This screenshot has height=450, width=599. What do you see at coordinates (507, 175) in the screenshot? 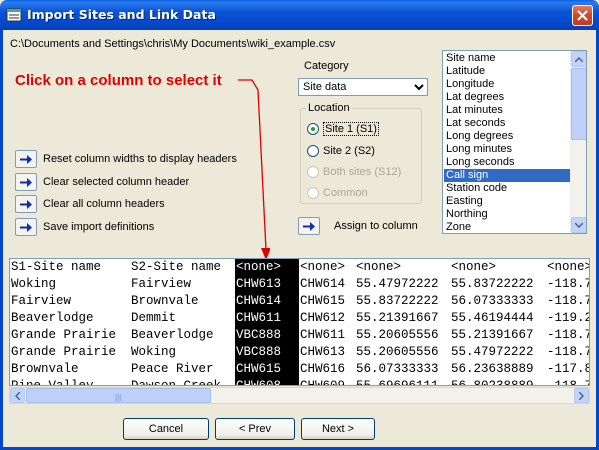
I see `field-list-item: Call sign` at bounding box center [507, 175].